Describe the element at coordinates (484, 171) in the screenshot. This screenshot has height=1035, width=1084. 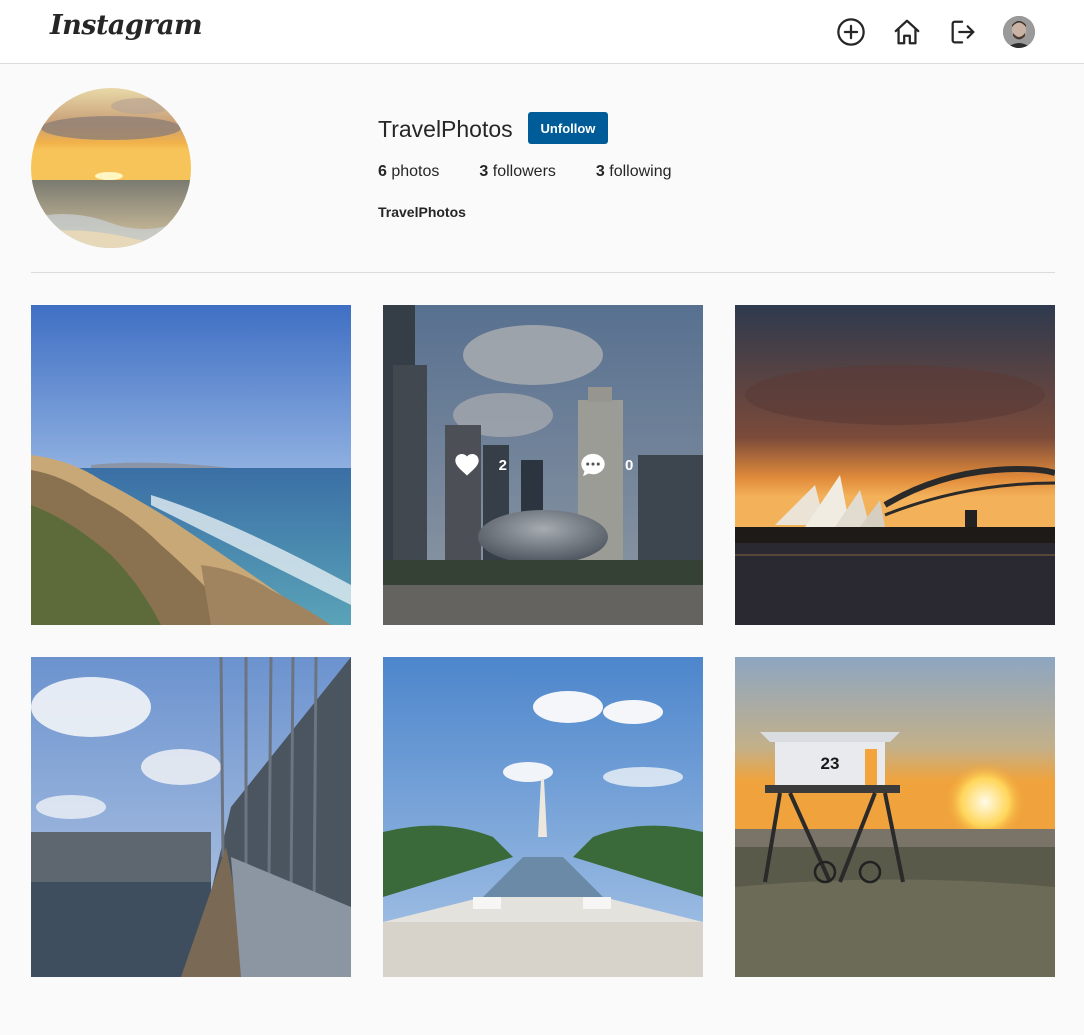
I see `followers-count: 3` at that location.